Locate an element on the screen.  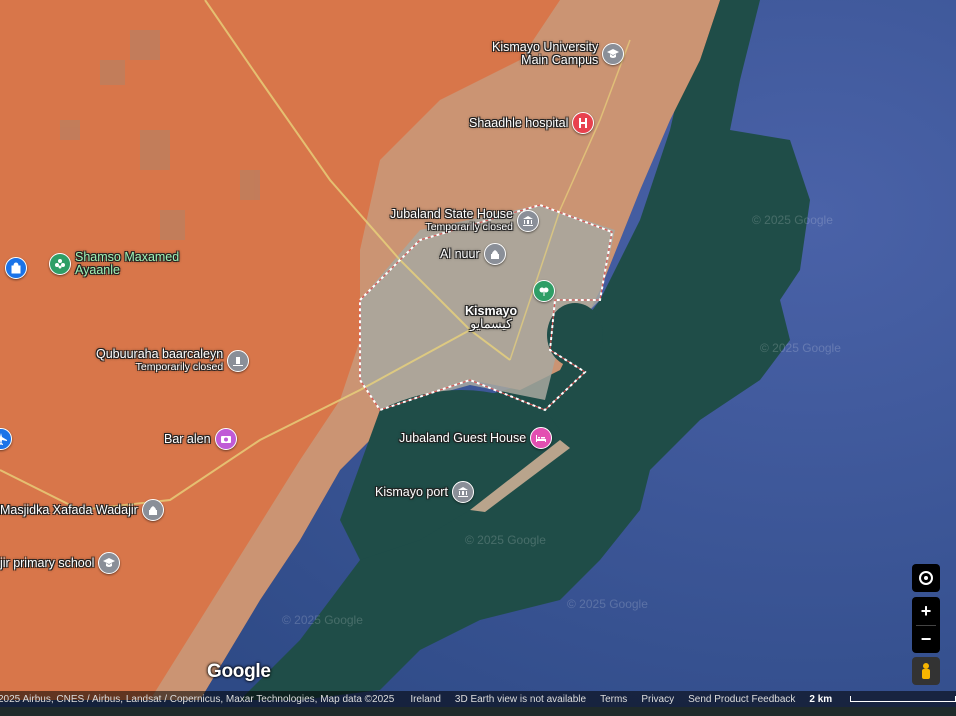
poi-label: Al nuur is located at coordinates (460, 253).